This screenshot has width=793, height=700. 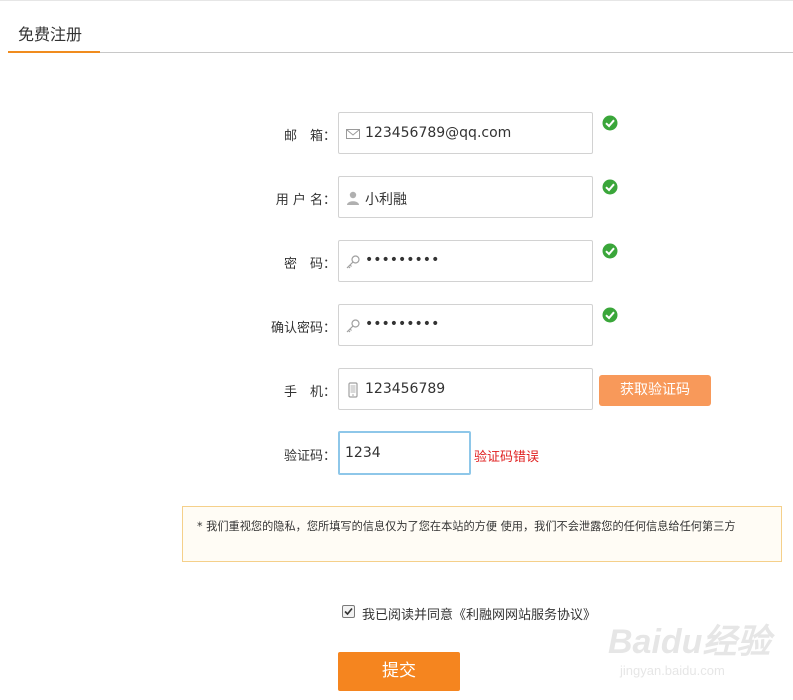 I want to click on captcha-field: 1234, so click(x=404, y=453).